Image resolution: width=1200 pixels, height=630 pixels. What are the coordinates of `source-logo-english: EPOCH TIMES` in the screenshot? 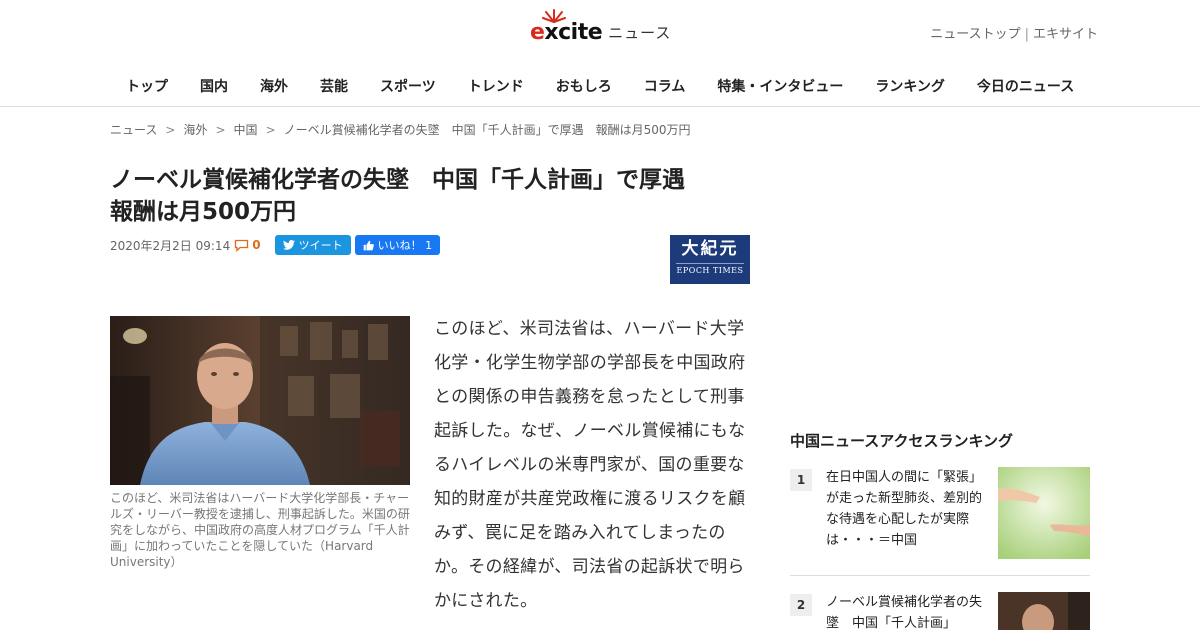 It's located at (710, 269).